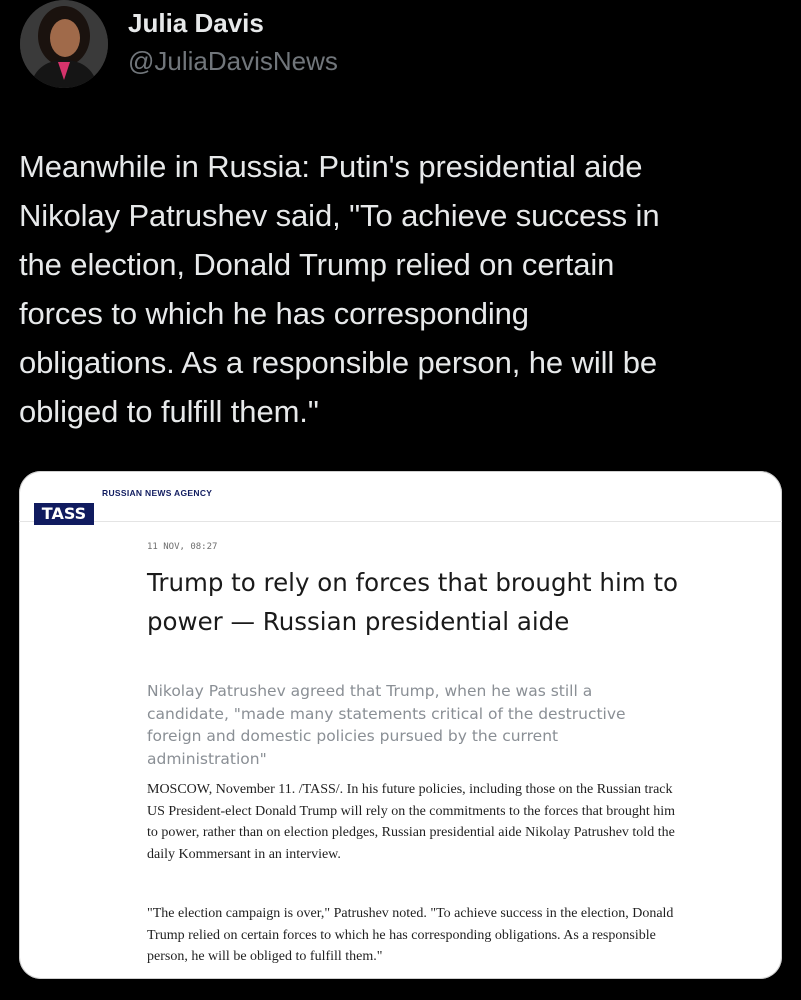  What do you see at coordinates (233, 61) in the screenshot?
I see `author-handle: @JuliaDavisNews` at bounding box center [233, 61].